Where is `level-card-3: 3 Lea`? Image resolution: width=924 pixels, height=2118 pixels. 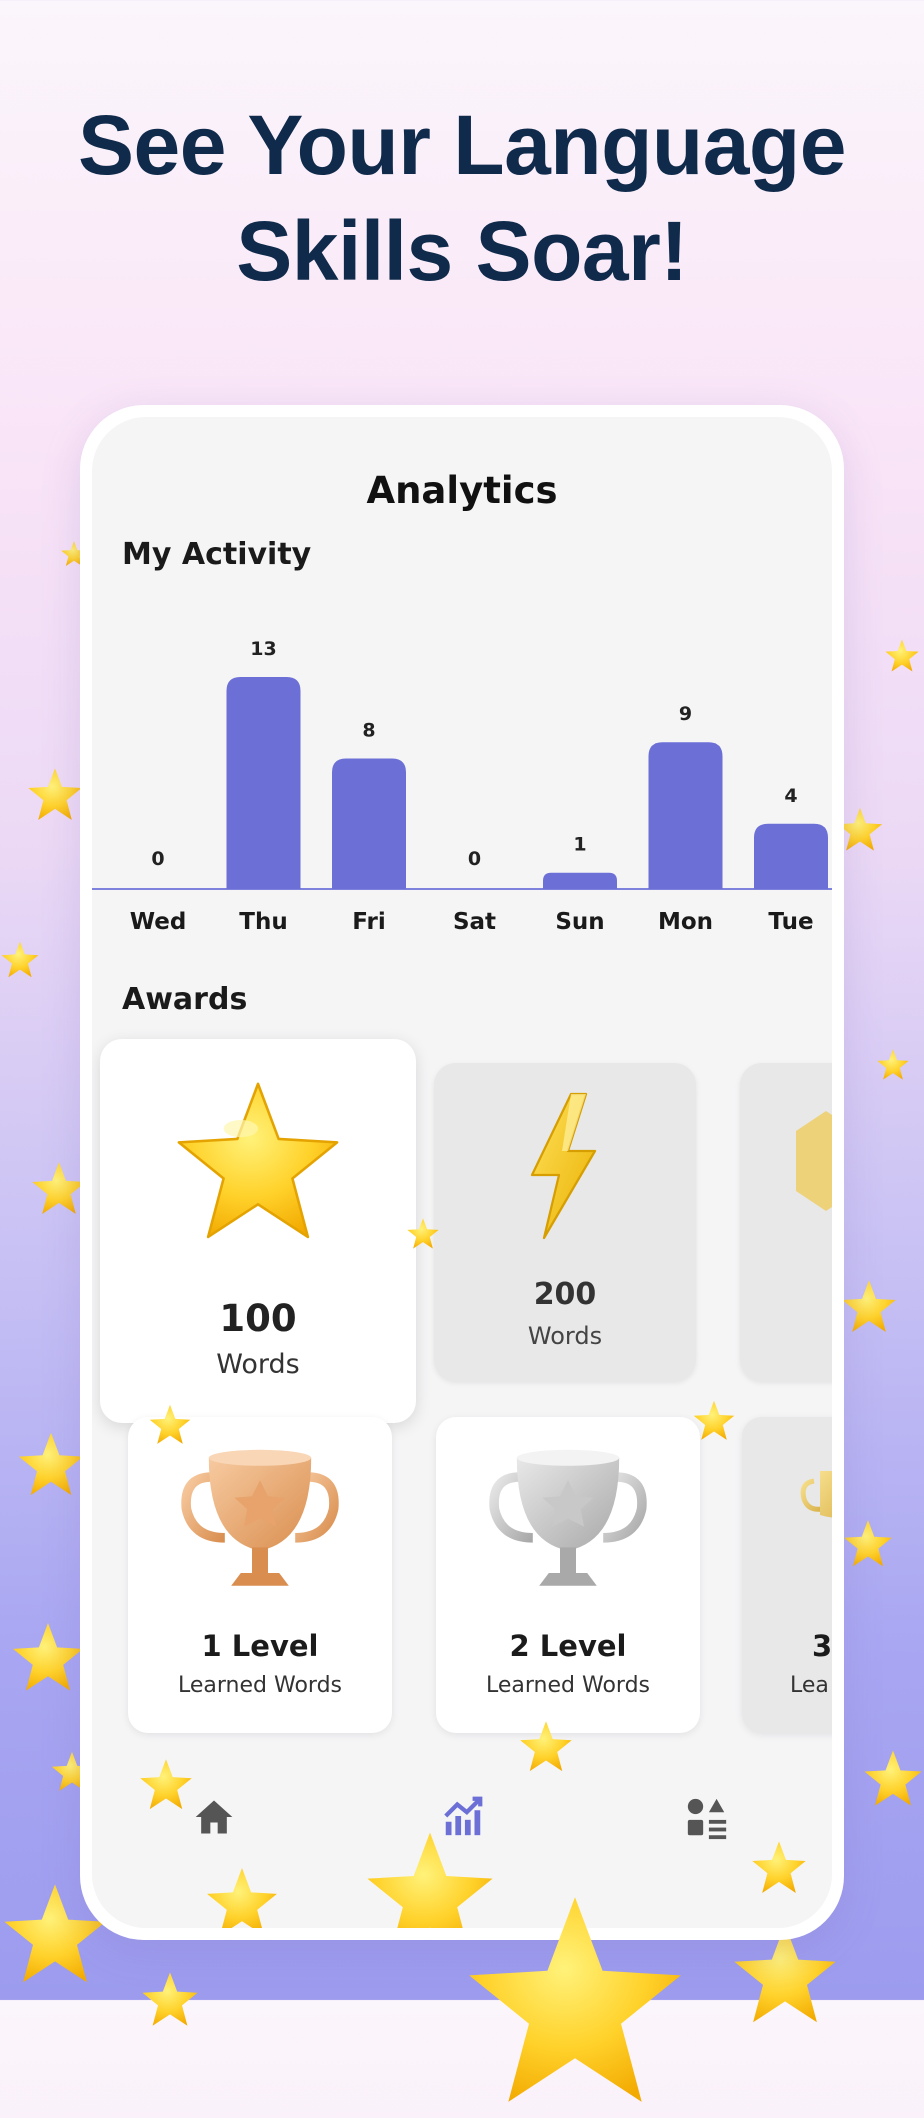 level-card-3: 3 Lea is located at coordinates (787, 1575).